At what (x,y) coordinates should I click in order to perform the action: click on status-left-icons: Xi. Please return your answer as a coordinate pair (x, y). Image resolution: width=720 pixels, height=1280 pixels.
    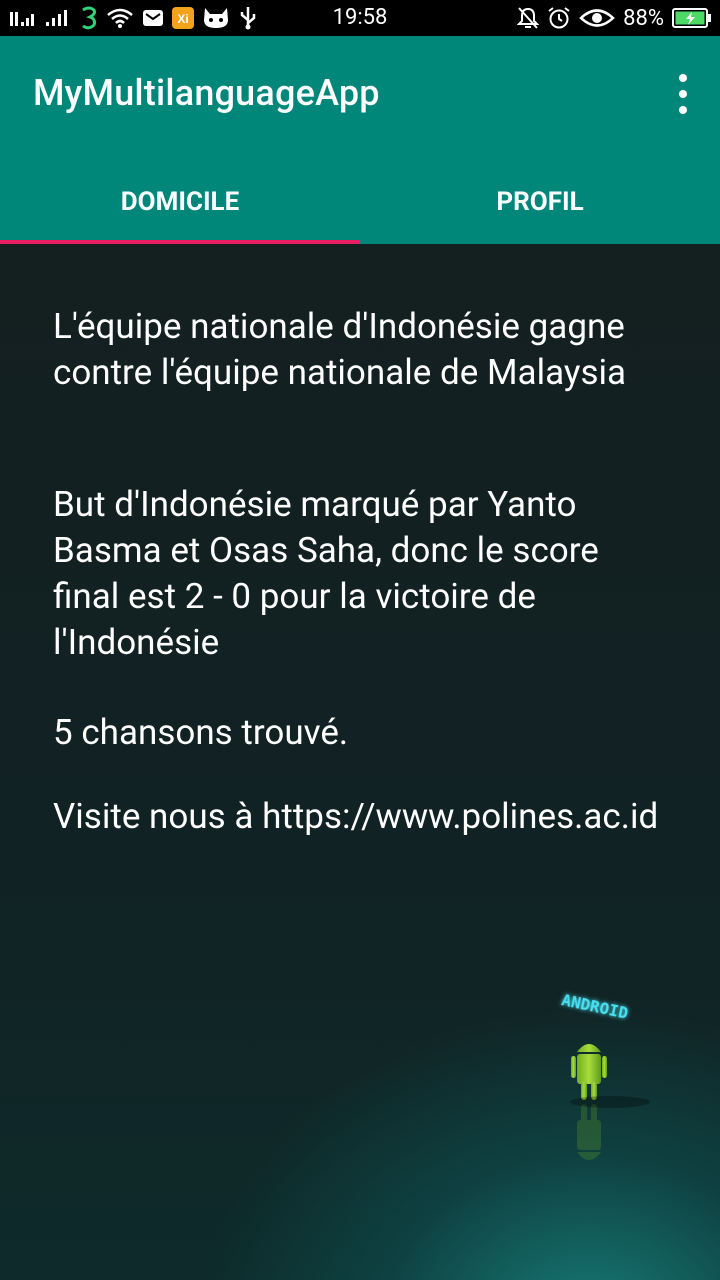
    Looking at the image, I should click on (134, 18).